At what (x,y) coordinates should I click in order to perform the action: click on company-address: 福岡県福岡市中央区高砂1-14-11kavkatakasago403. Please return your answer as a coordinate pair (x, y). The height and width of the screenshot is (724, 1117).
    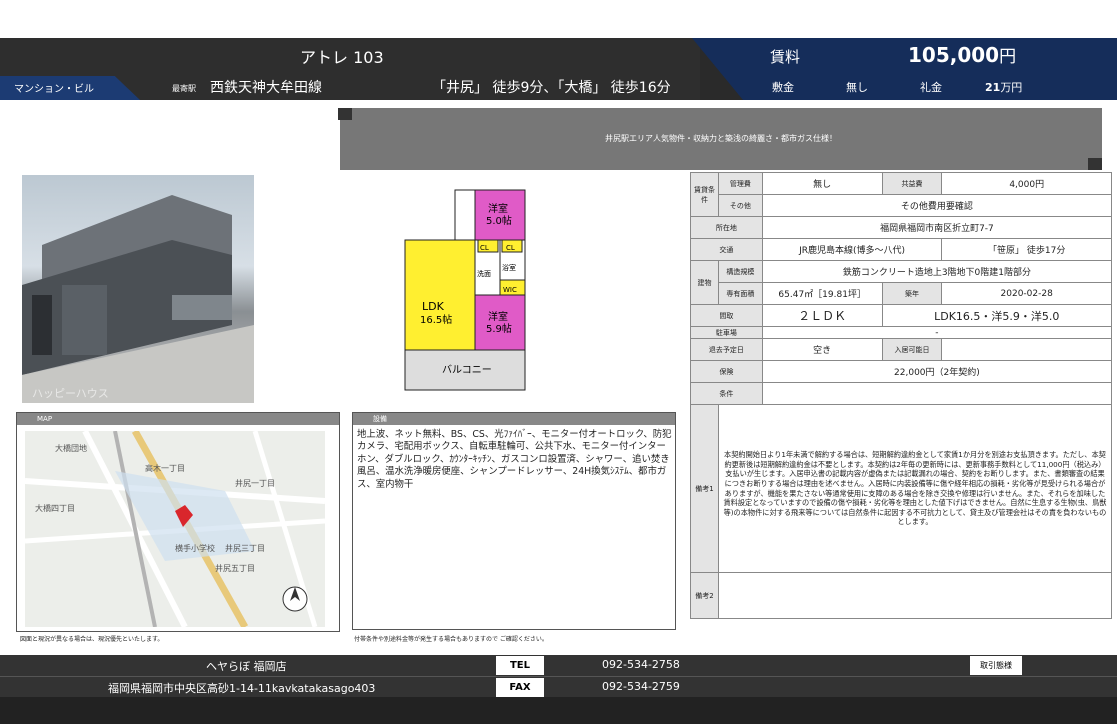
    Looking at the image, I should click on (242, 688).